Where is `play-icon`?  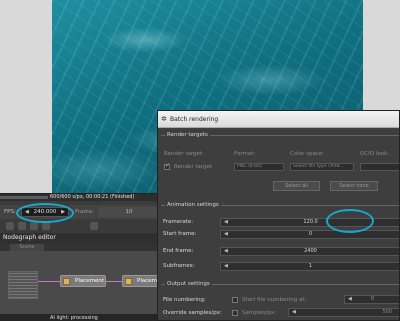 play-icon is located at coordinates (34, 226).